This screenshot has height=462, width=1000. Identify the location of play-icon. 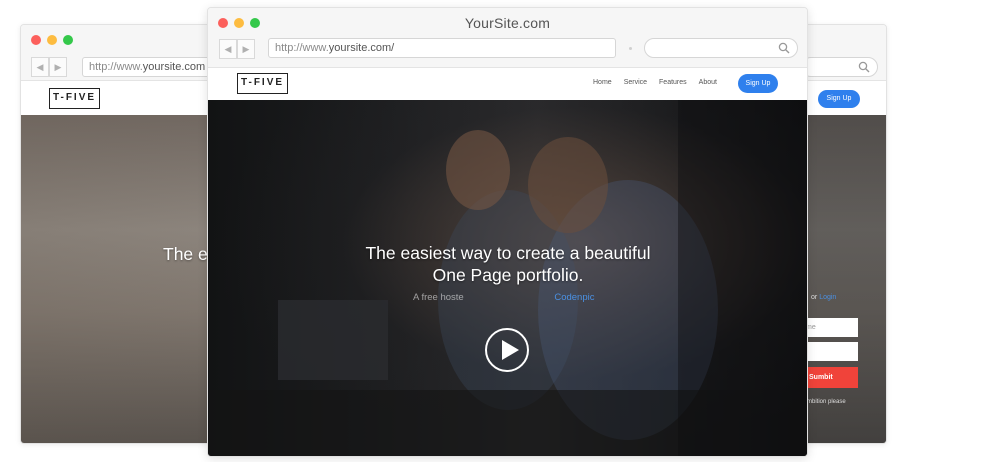
(507, 350).